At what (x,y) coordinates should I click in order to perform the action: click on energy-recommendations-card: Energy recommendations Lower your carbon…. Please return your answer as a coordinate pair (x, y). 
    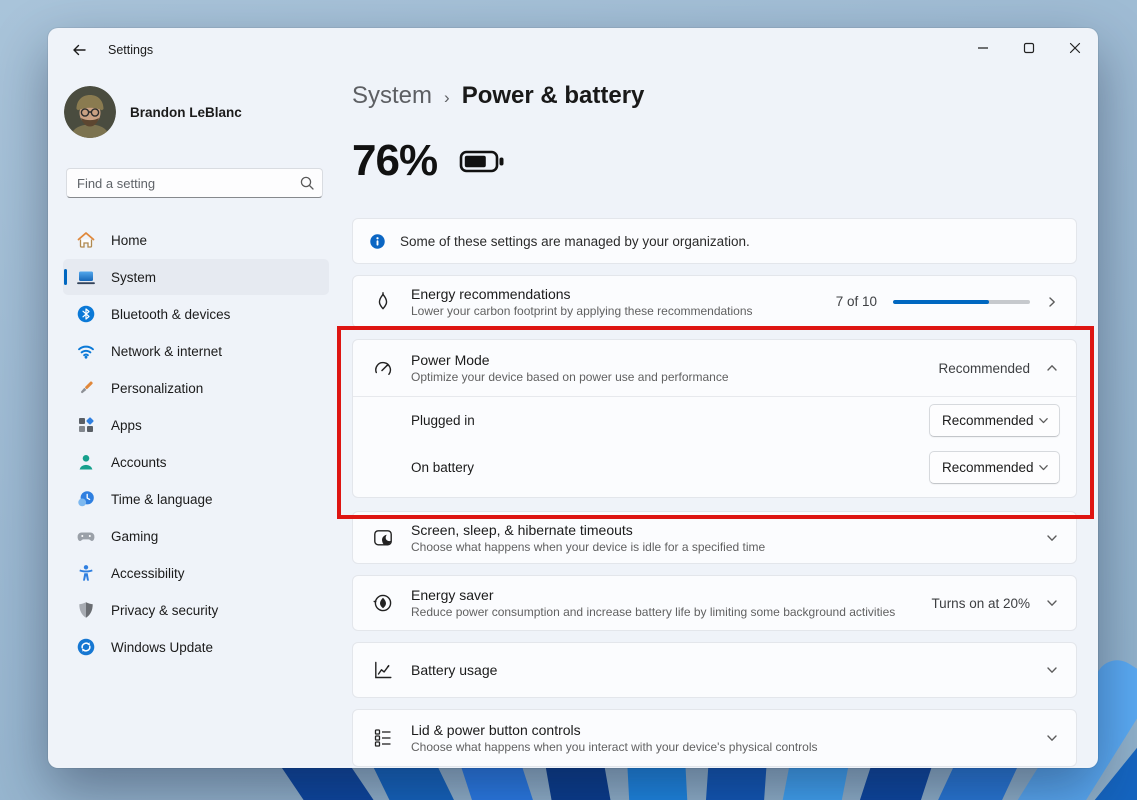
    Looking at the image, I should click on (714, 301).